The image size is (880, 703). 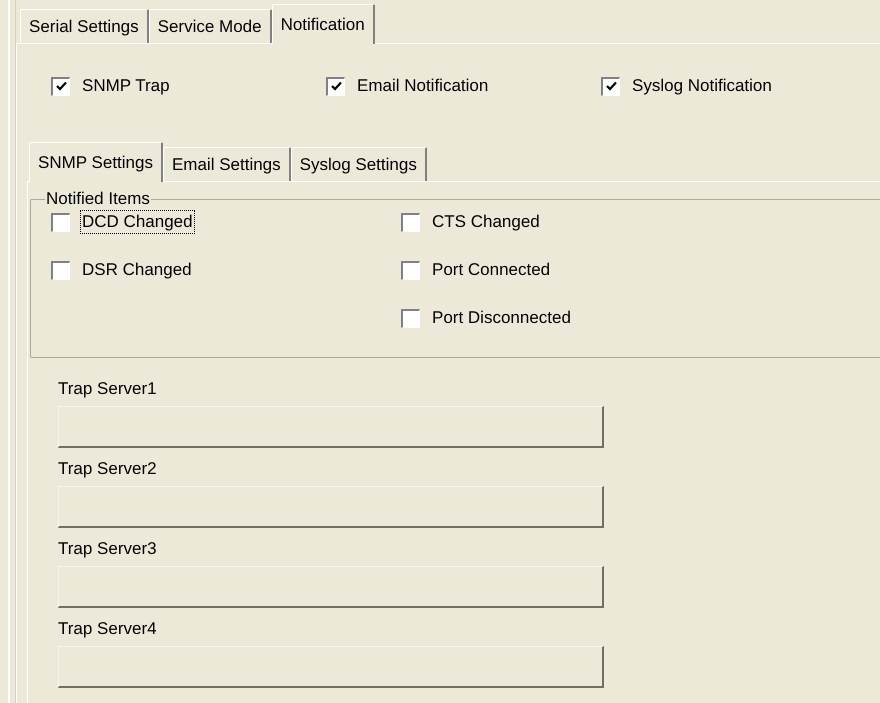 What do you see at coordinates (108, 389) in the screenshot?
I see `field-label: Trap Server1` at bounding box center [108, 389].